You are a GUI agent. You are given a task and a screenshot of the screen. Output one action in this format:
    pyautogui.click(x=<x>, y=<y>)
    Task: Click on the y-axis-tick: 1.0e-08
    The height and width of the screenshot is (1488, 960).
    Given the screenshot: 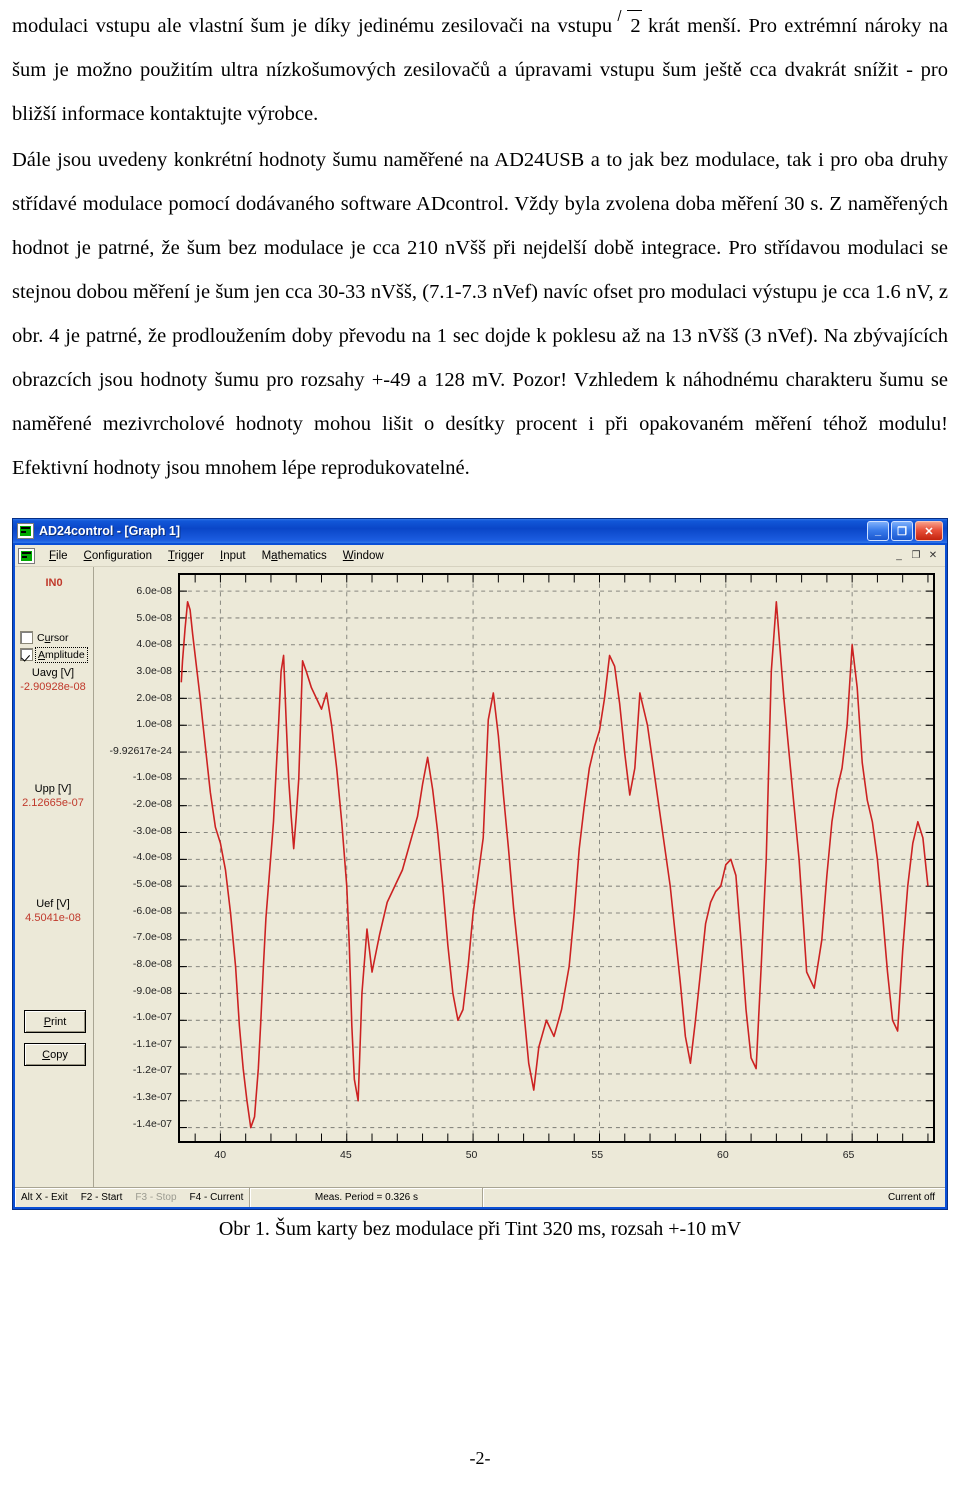 What is the action you would take?
    pyautogui.click(x=154, y=724)
    